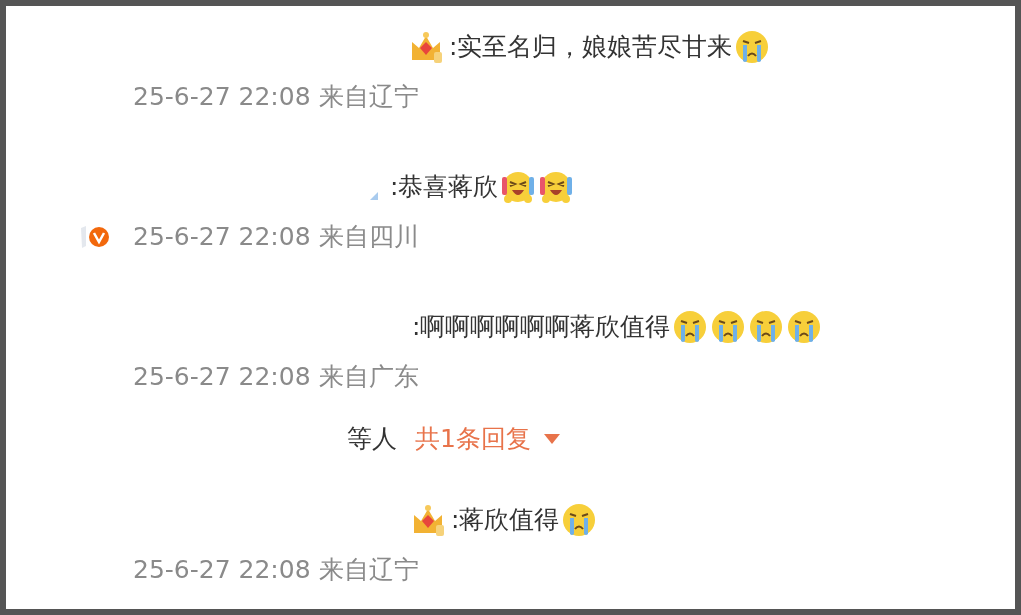 This screenshot has height=615, width=1021. I want to click on timestamp-location: 25-6-27 22:08 来自广东, so click(276, 377).